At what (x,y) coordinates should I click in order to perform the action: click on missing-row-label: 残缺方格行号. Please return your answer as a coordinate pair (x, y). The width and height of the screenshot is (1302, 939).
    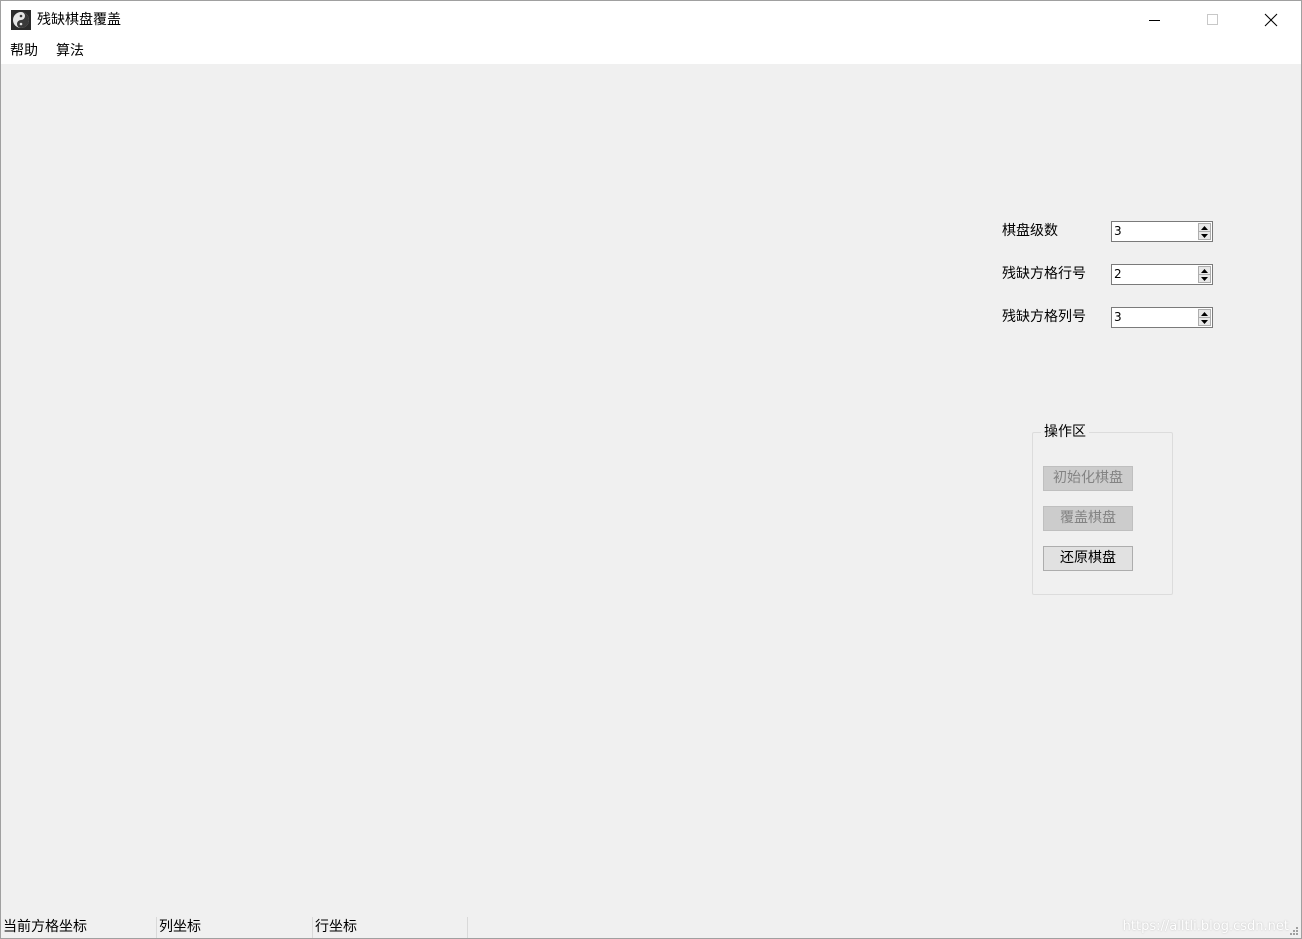
    Looking at the image, I should click on (1044, 274).